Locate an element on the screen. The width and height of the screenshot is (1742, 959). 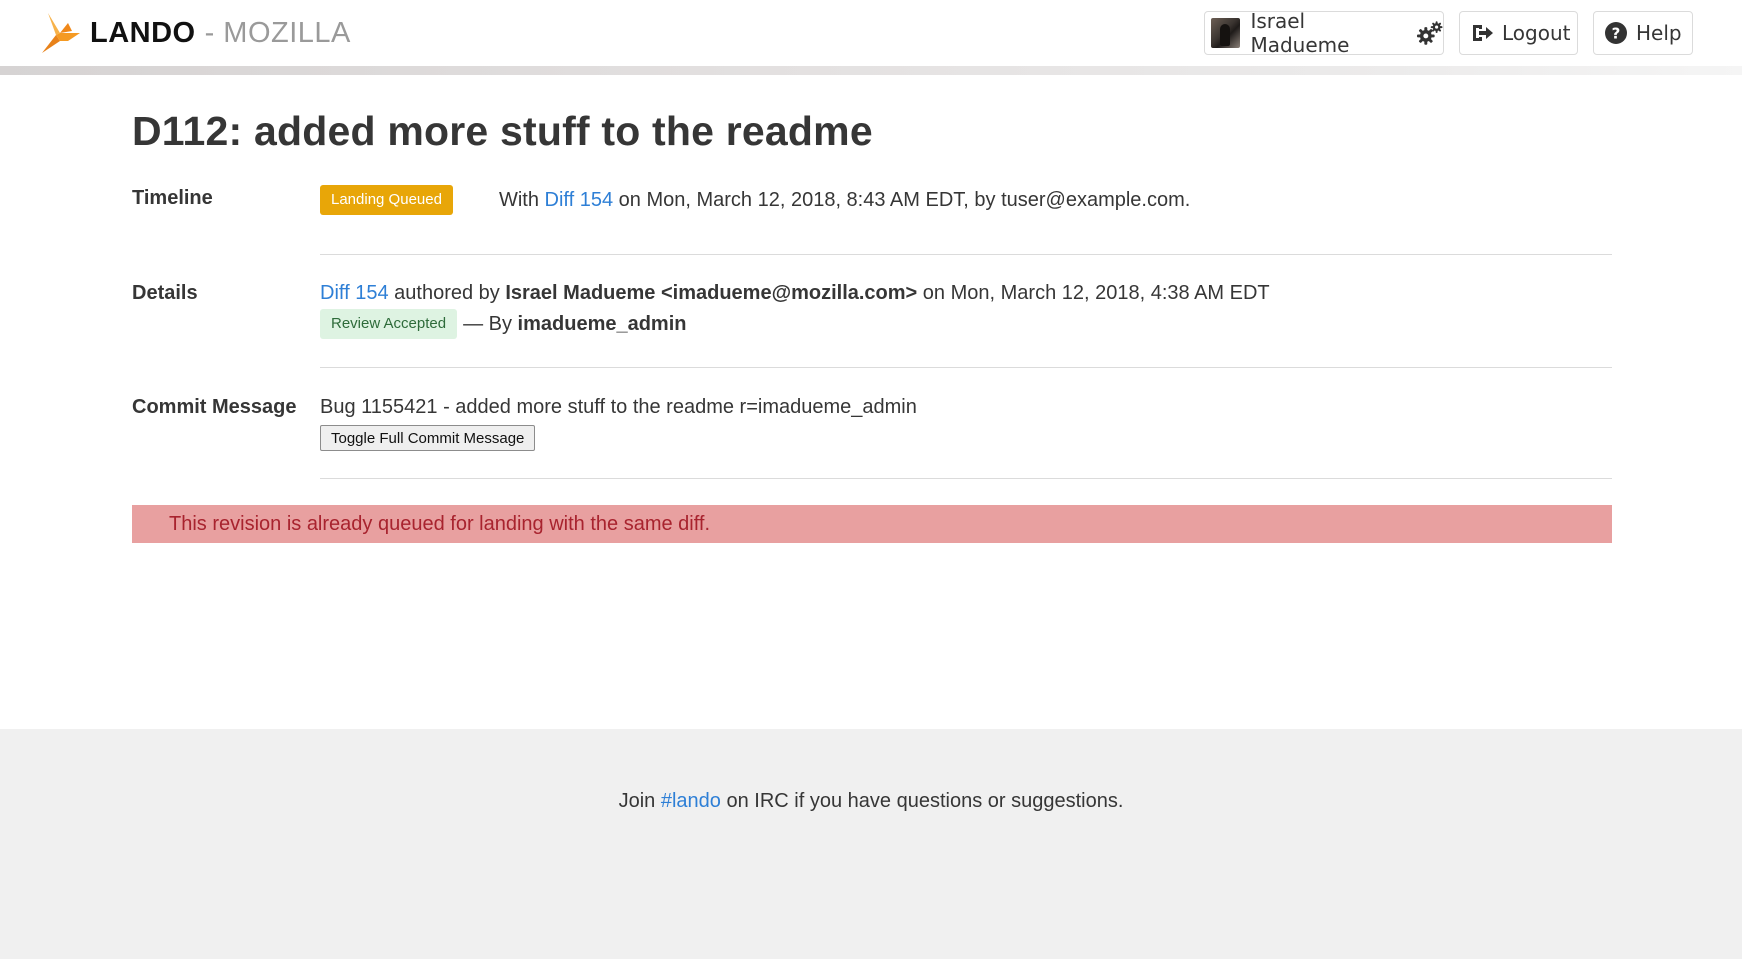
timeline-label: Timeline is located at coordinates (172, 198).